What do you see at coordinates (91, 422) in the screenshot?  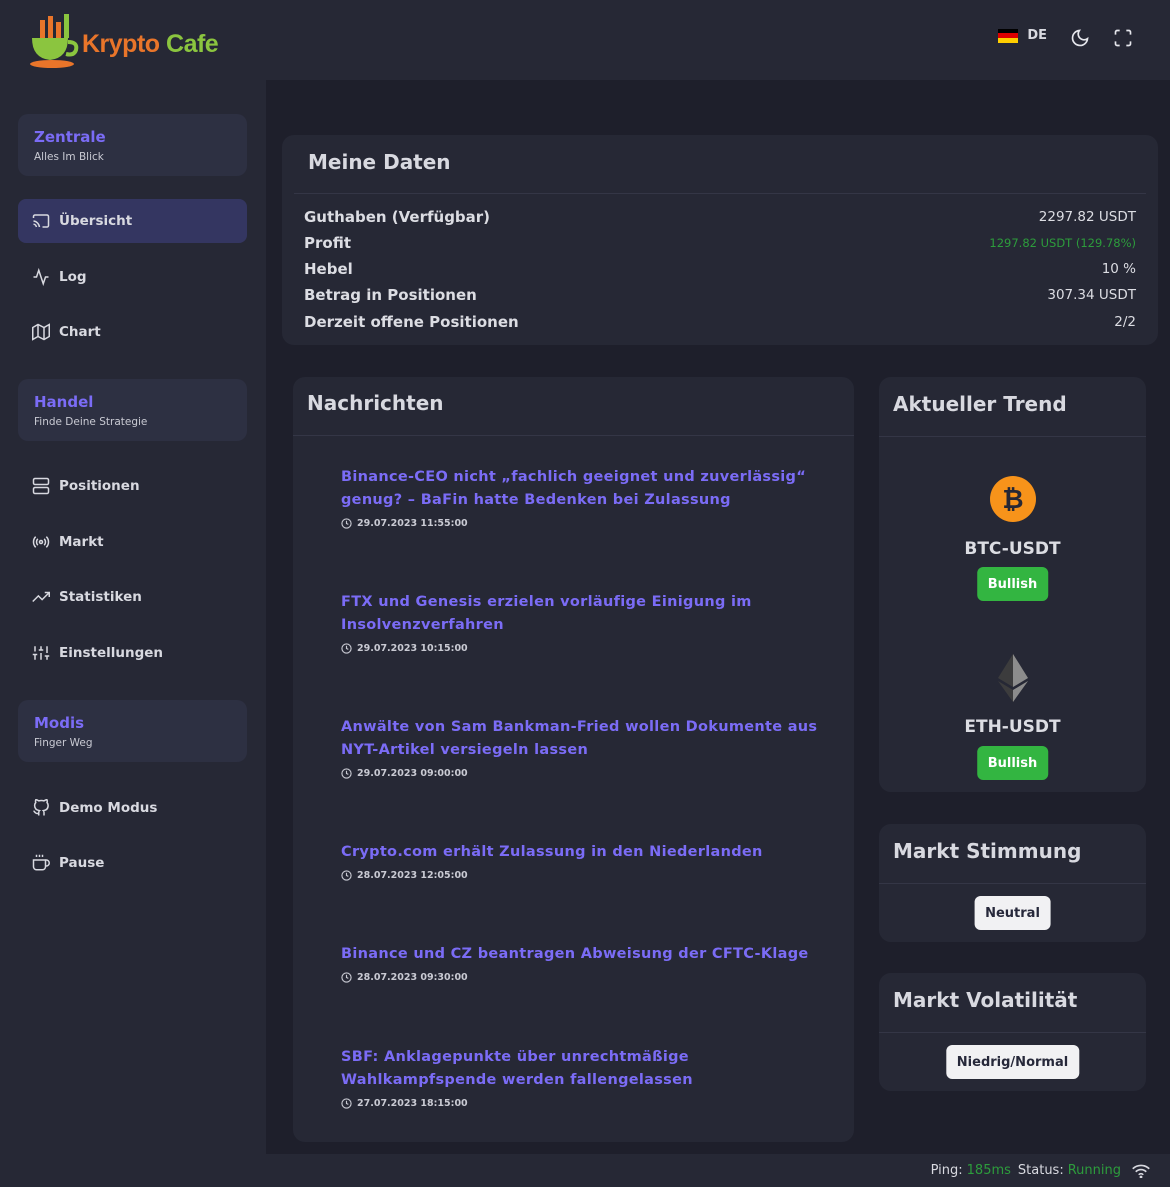 I see `section-subtitle: Finde Deine Strategie` at bounding box center [91, 422].